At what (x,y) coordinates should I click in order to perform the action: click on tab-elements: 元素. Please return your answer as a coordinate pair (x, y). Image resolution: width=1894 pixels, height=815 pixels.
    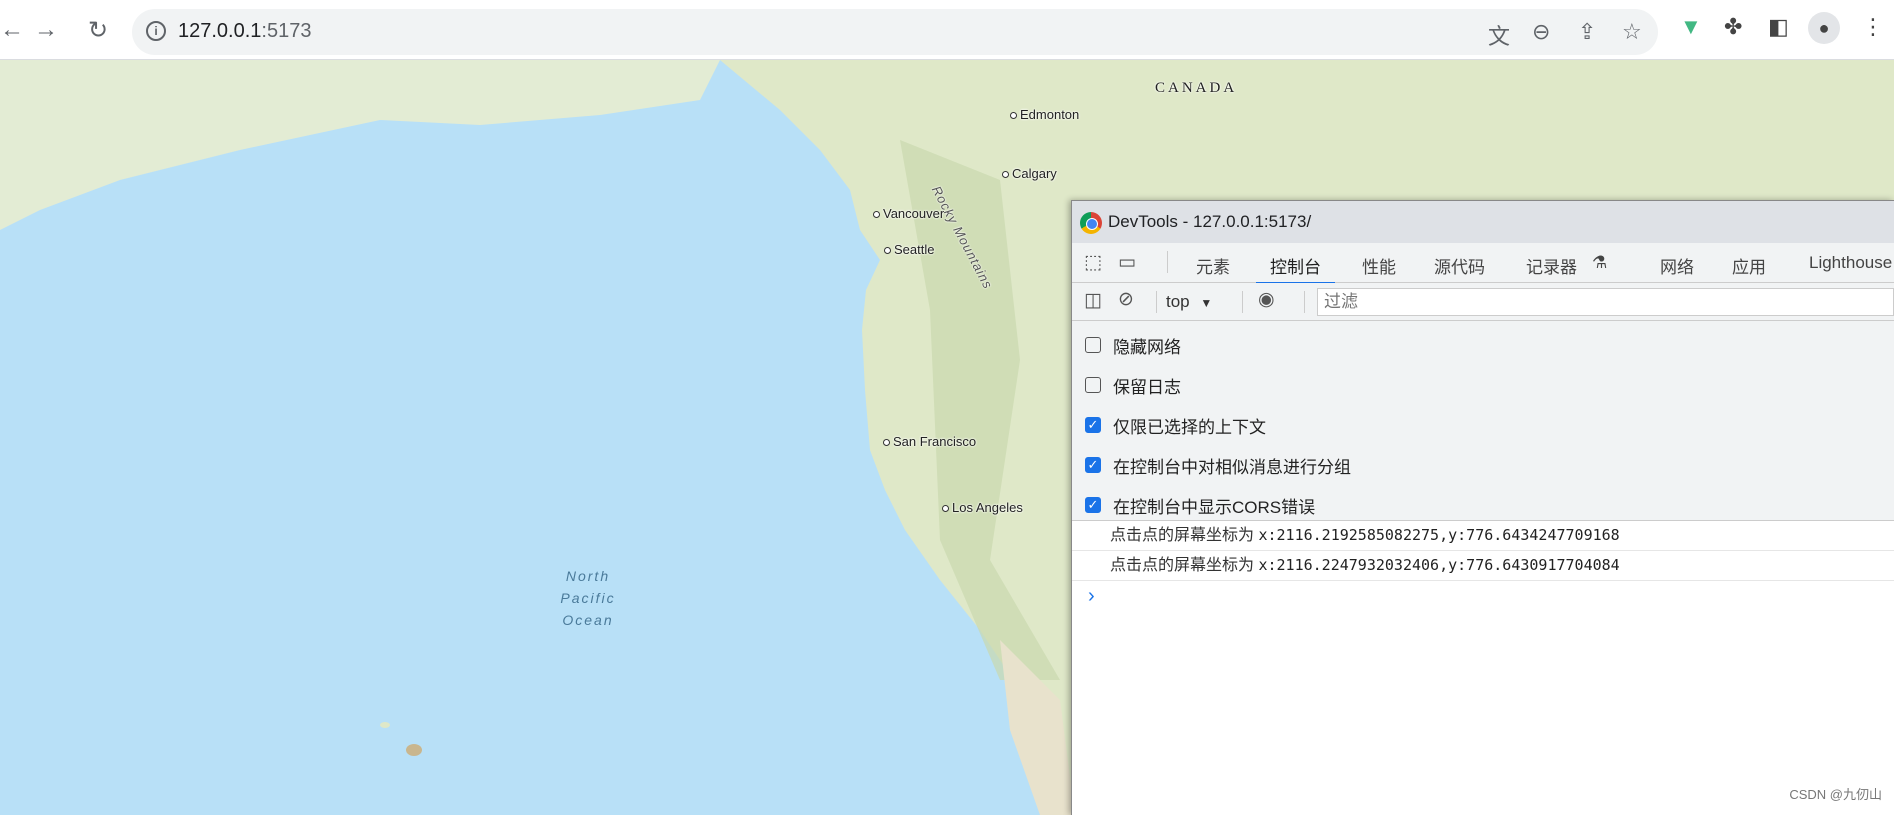
    Looking at the image, I should click on (1213, 265).